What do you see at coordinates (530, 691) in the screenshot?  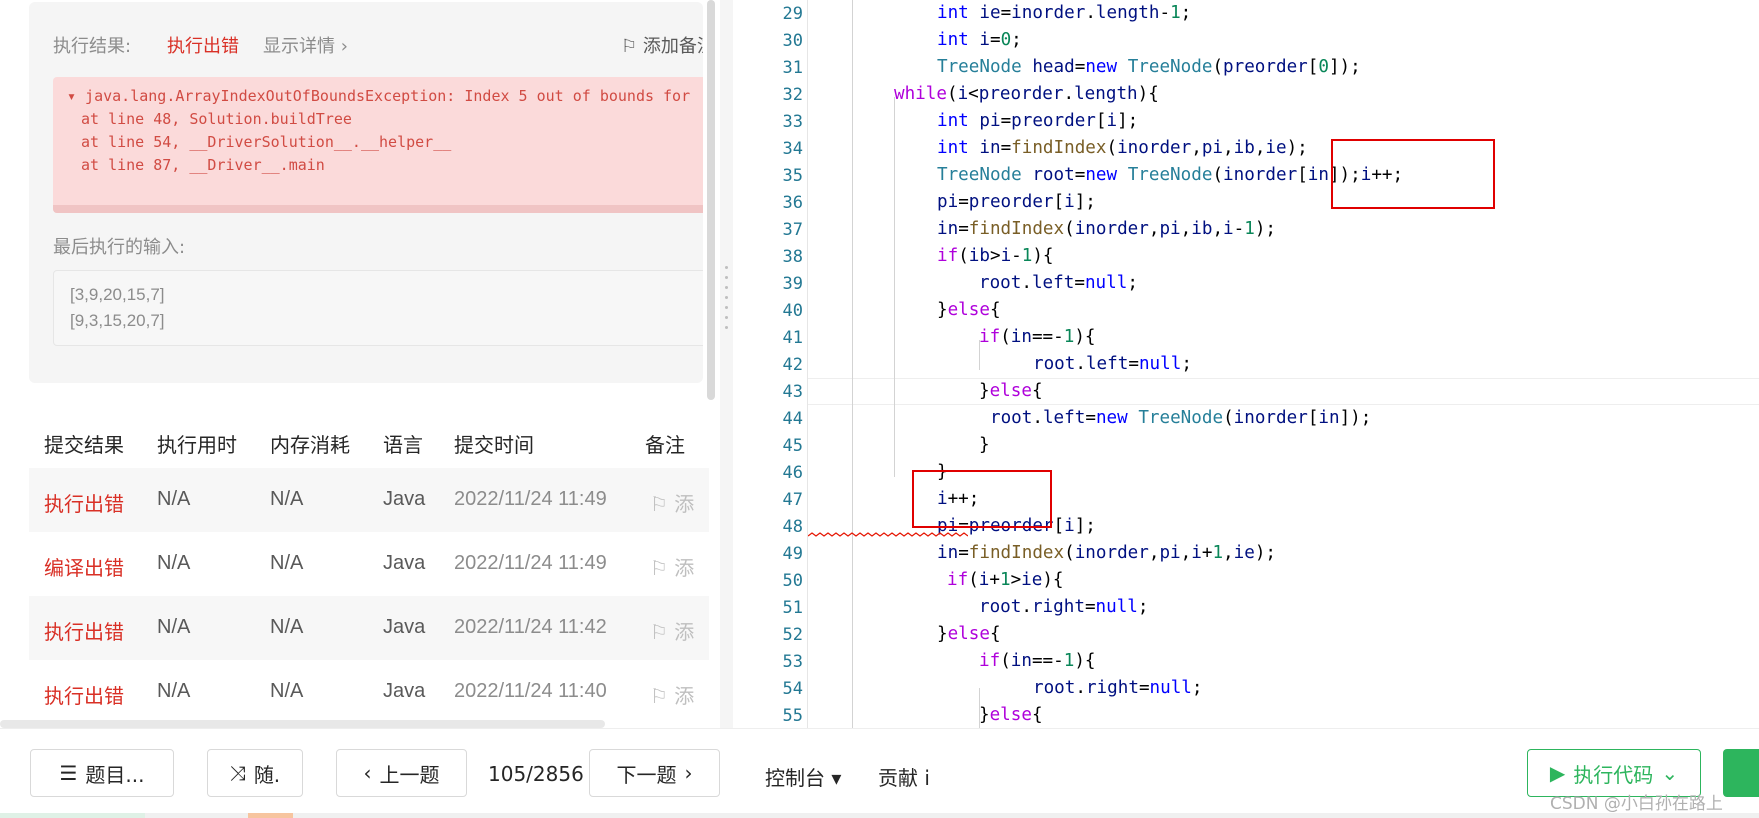 I see `row-date: 2022/11/24 11:40` at bounding box center [530, 691].